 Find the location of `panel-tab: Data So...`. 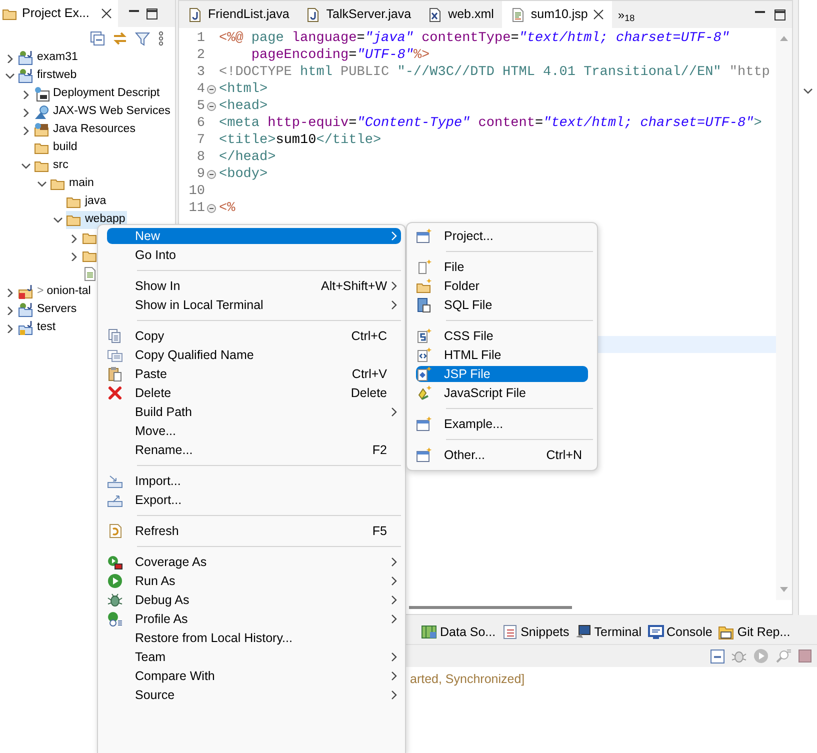

panel-tab: Data So... is located at coordinates (458, 632).